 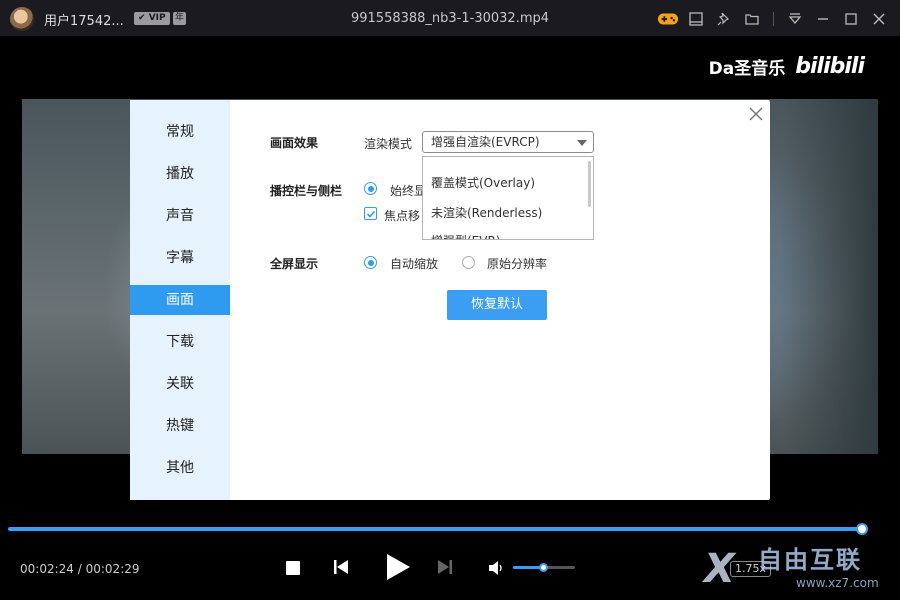 What do you see at coordinates (508, 198) in the screenshot?
I see `render-mode-dropdown: 覆盖模式(Overlay) 未渲染(Renderless) 增强型(EVR)` at bounding box center [508, 198].